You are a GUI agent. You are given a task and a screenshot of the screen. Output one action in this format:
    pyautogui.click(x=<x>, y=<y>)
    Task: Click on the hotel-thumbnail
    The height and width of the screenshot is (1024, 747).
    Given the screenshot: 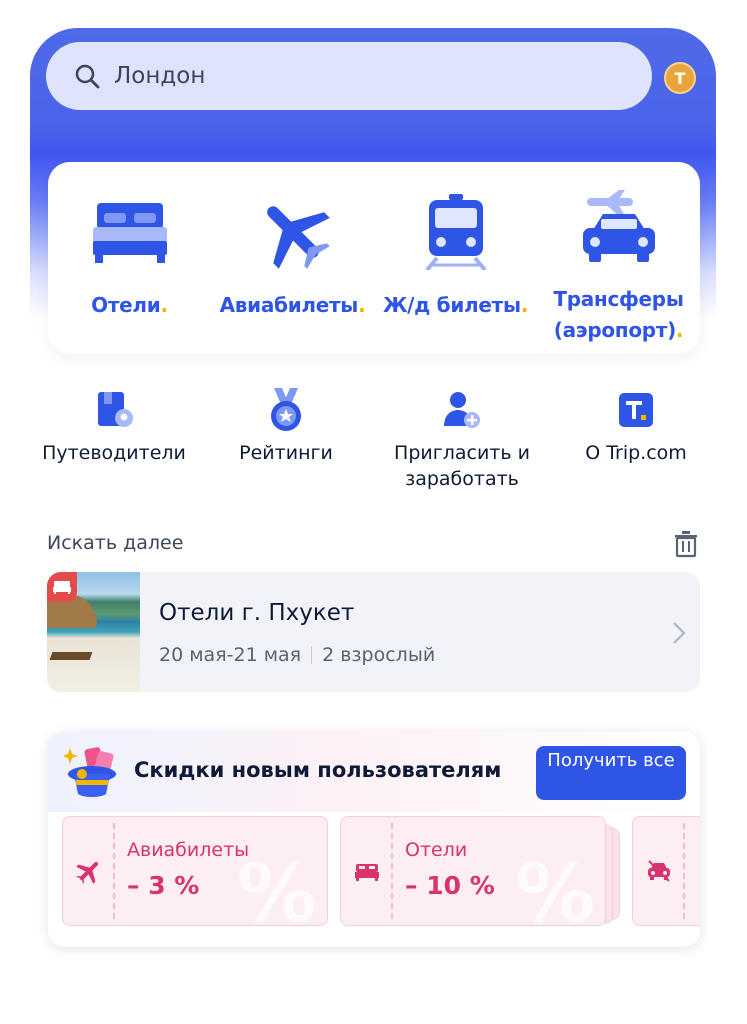 What is the action you would take?
    pyautogui.click(x=93, y=632)
    